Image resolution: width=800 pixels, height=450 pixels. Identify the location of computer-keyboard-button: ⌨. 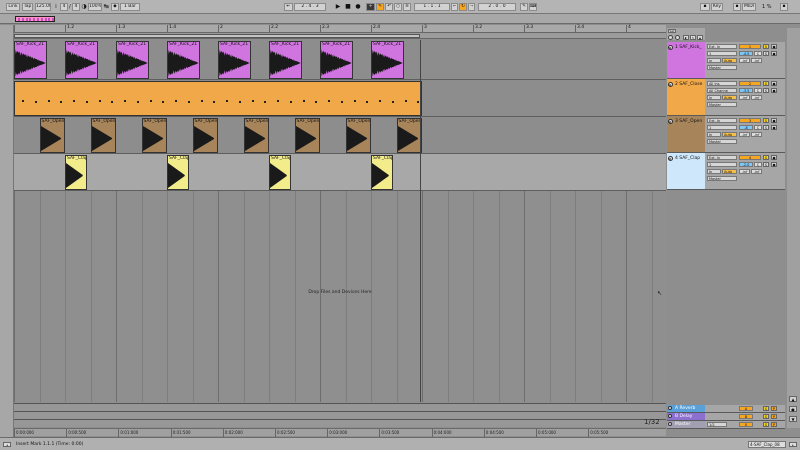
(533, 7).